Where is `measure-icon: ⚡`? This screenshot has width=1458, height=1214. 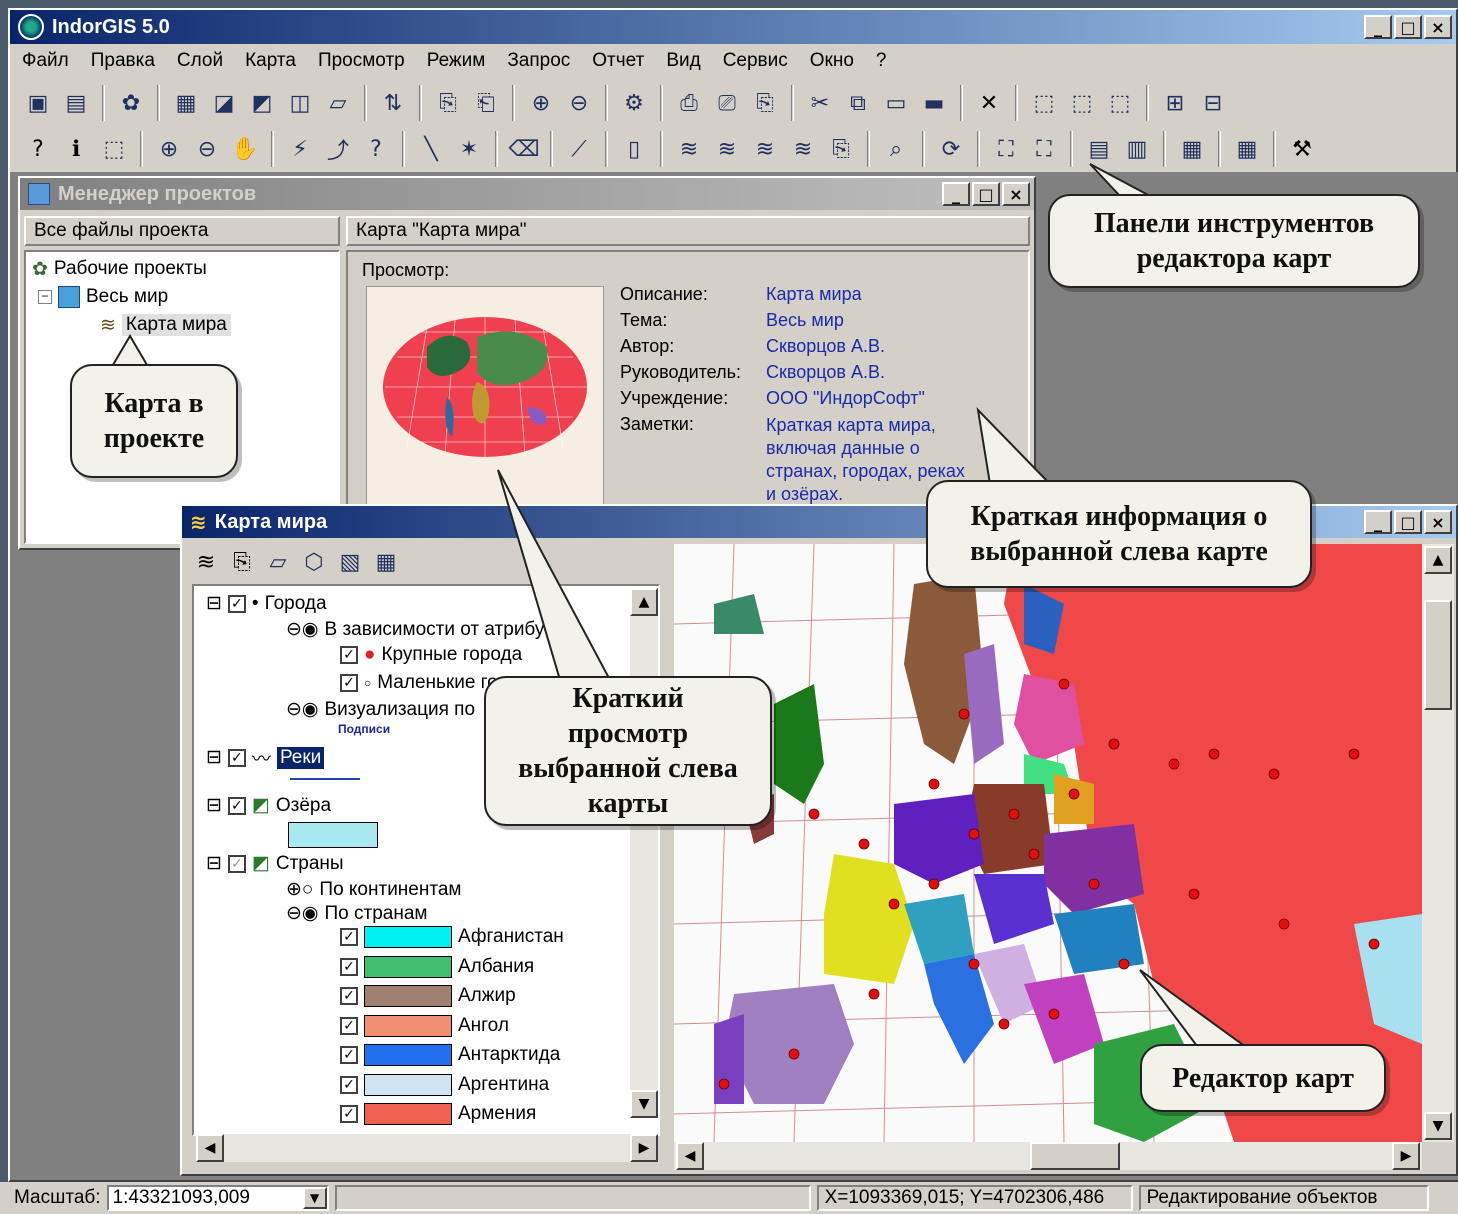
measure-icon: ⚡ is located at coordinates (300, 149).